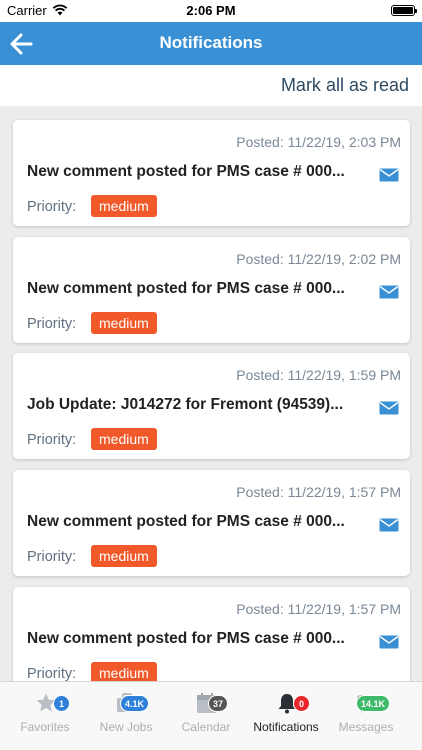 Image resolution: width=422 pixels, height=750 pixels. I want to click on tab-notifications: 0 Notifications, so click(286, 716).